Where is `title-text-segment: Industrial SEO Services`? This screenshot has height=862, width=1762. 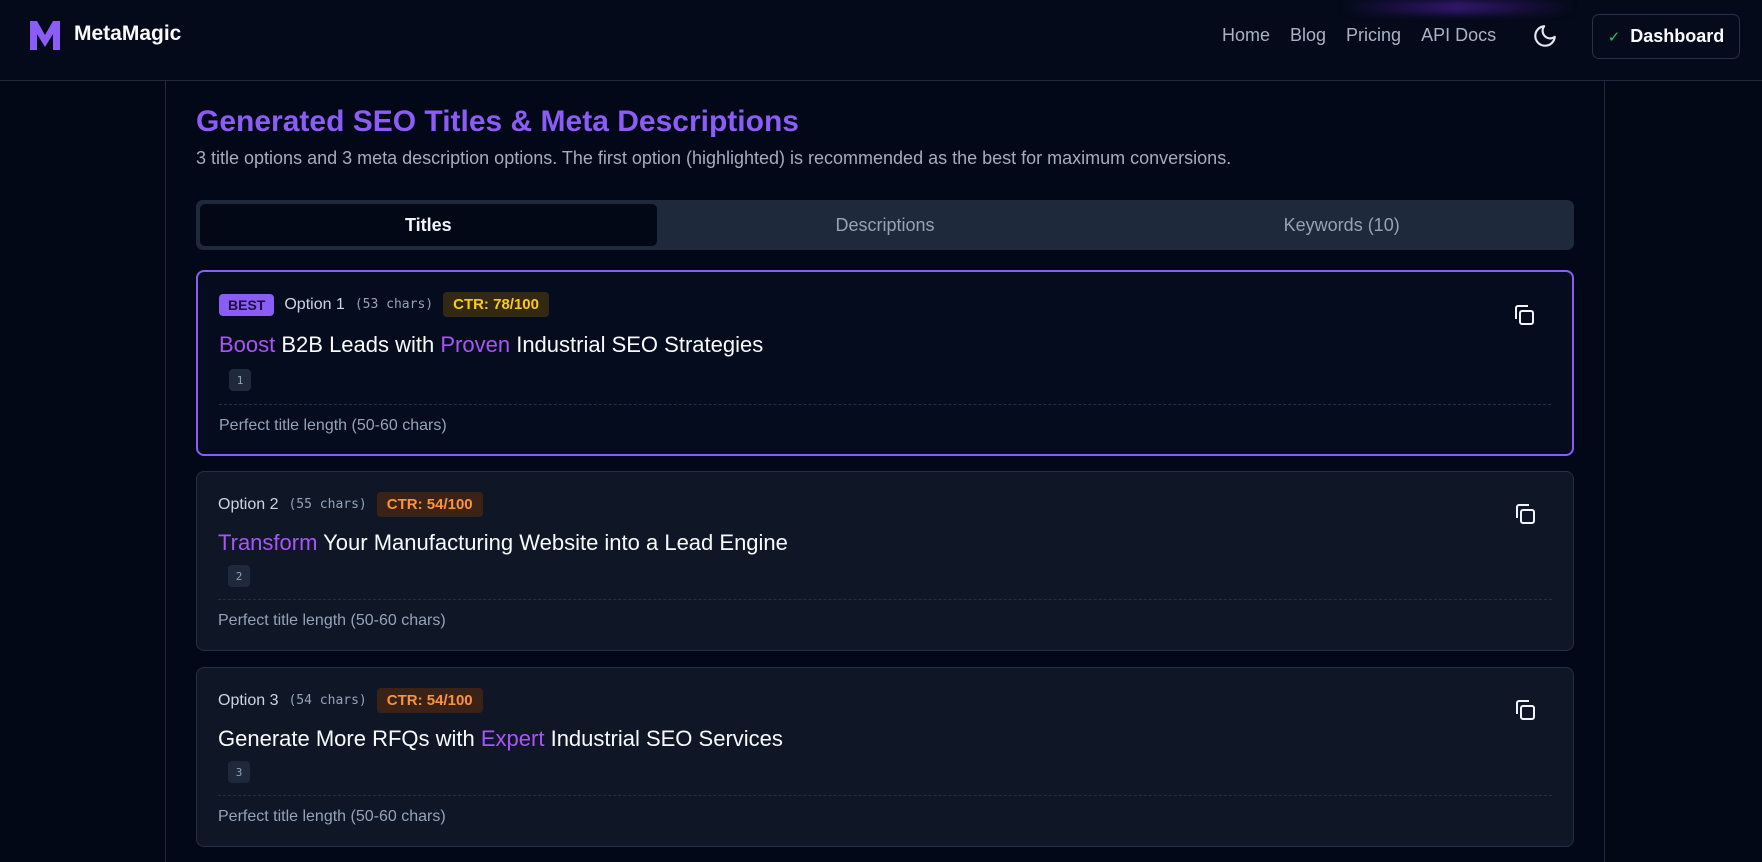
title-text-segment: Industrial SEO Services is located at coordinates (663, 738).